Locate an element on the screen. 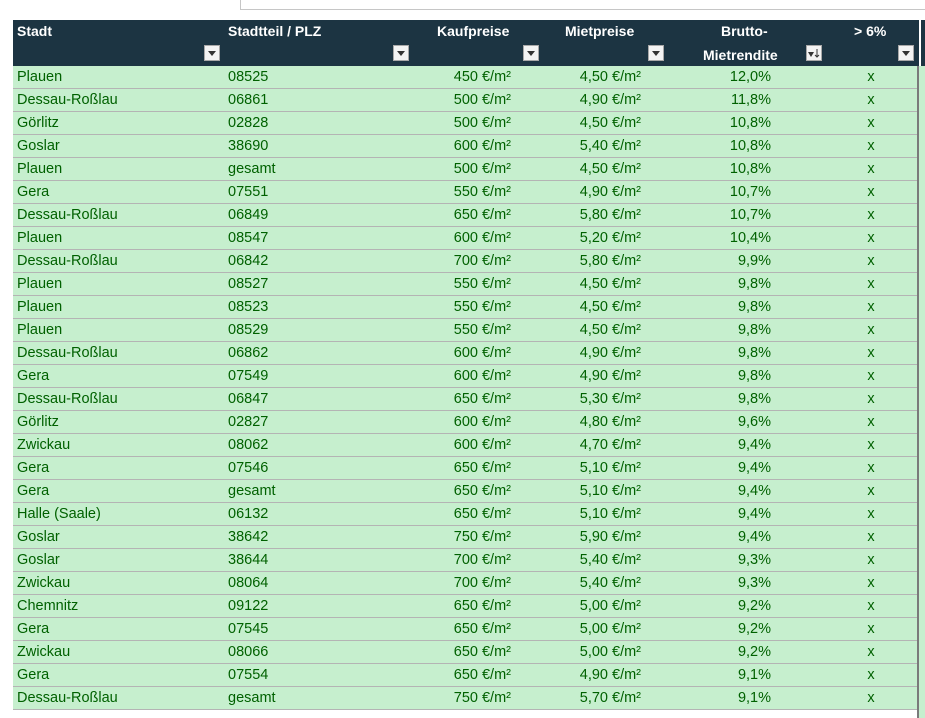 Image resolution: width=925 pixels, height=718 pixels. cell-plz: 07554 is located at coordinates (248, 675).